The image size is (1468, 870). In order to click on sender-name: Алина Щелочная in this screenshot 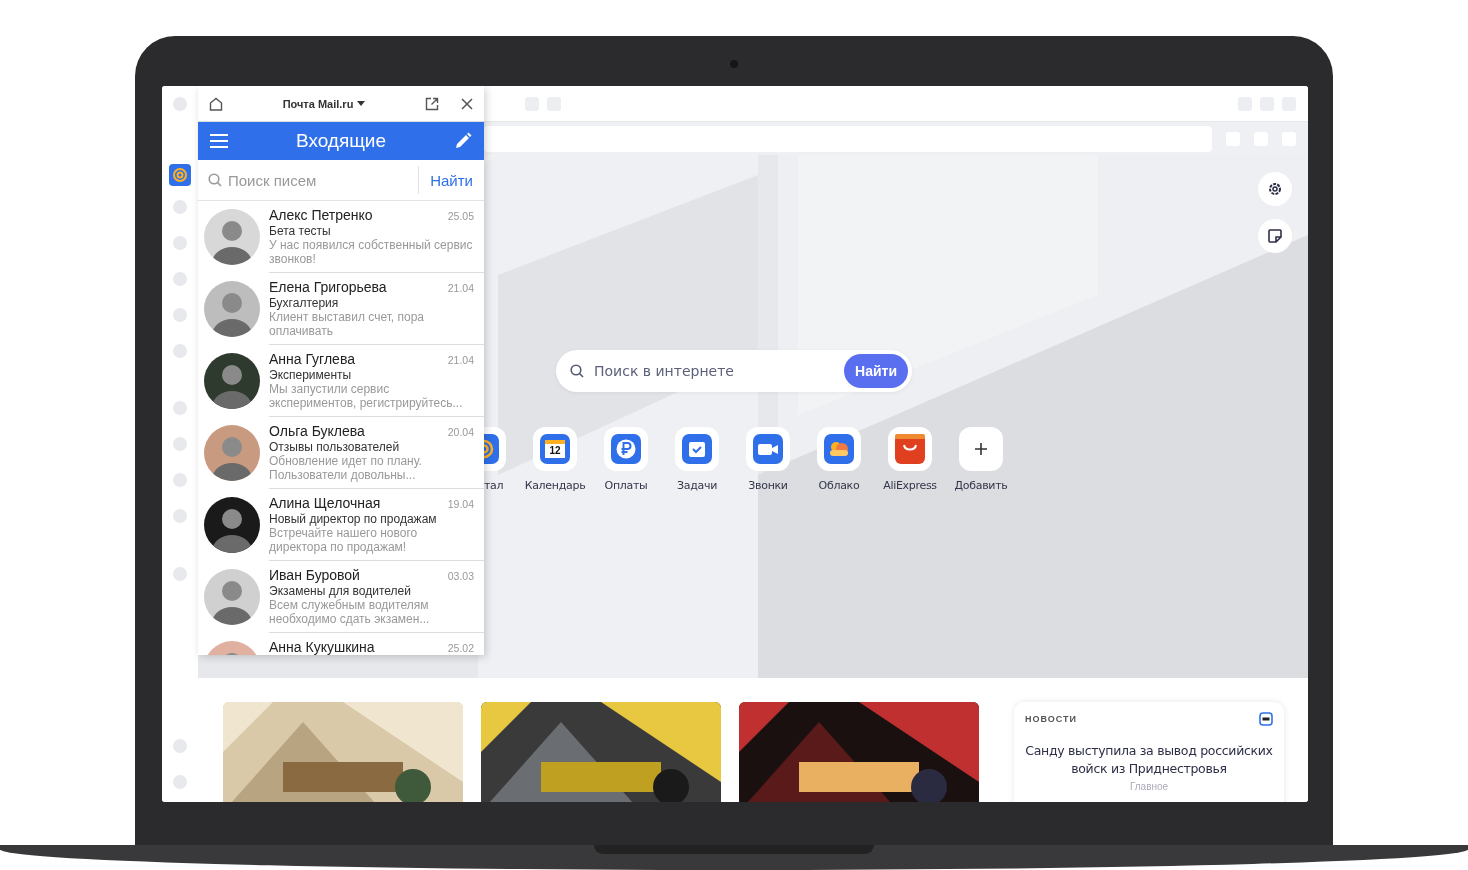, I will do `click(325, 503)`.